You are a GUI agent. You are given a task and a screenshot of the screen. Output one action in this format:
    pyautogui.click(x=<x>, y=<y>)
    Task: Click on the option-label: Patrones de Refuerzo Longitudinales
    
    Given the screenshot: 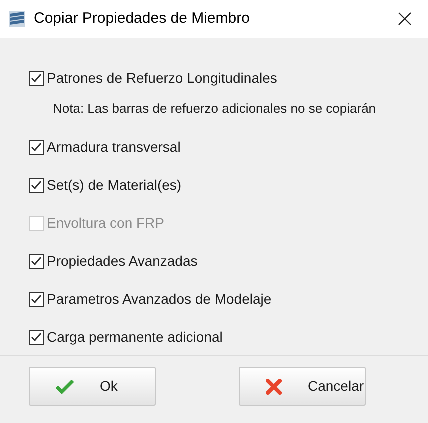 What is the action you would take?
    pyautogui.click(x=162, y=78)
    